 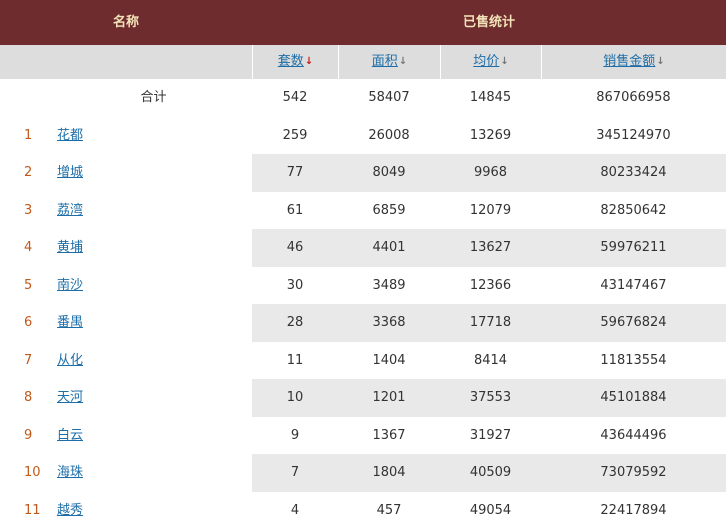 I want to click on sales-cell: 59676824, so click(x=633, y=323).